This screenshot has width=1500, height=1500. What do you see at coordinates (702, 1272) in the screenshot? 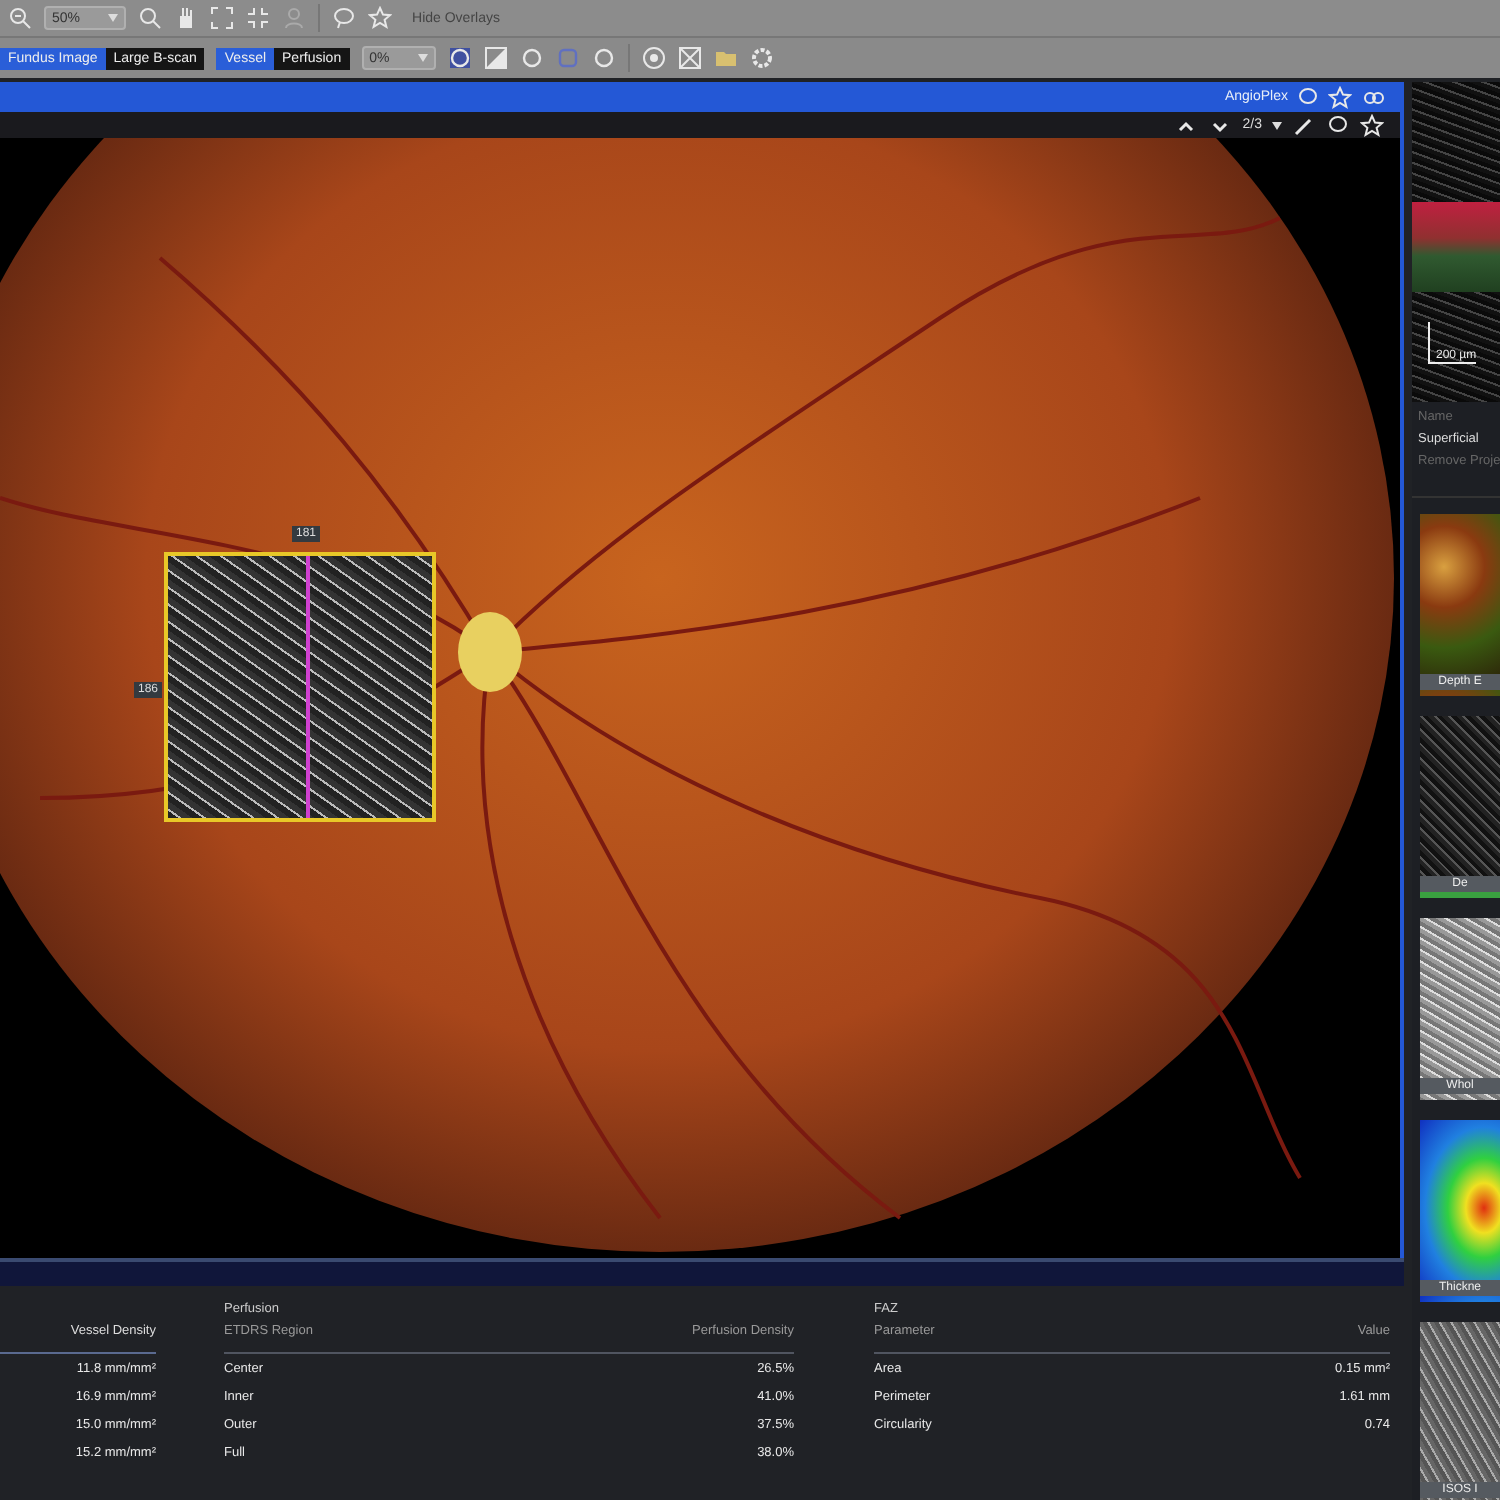
I see `scroll-bar` at bounding box center [702, 1272].